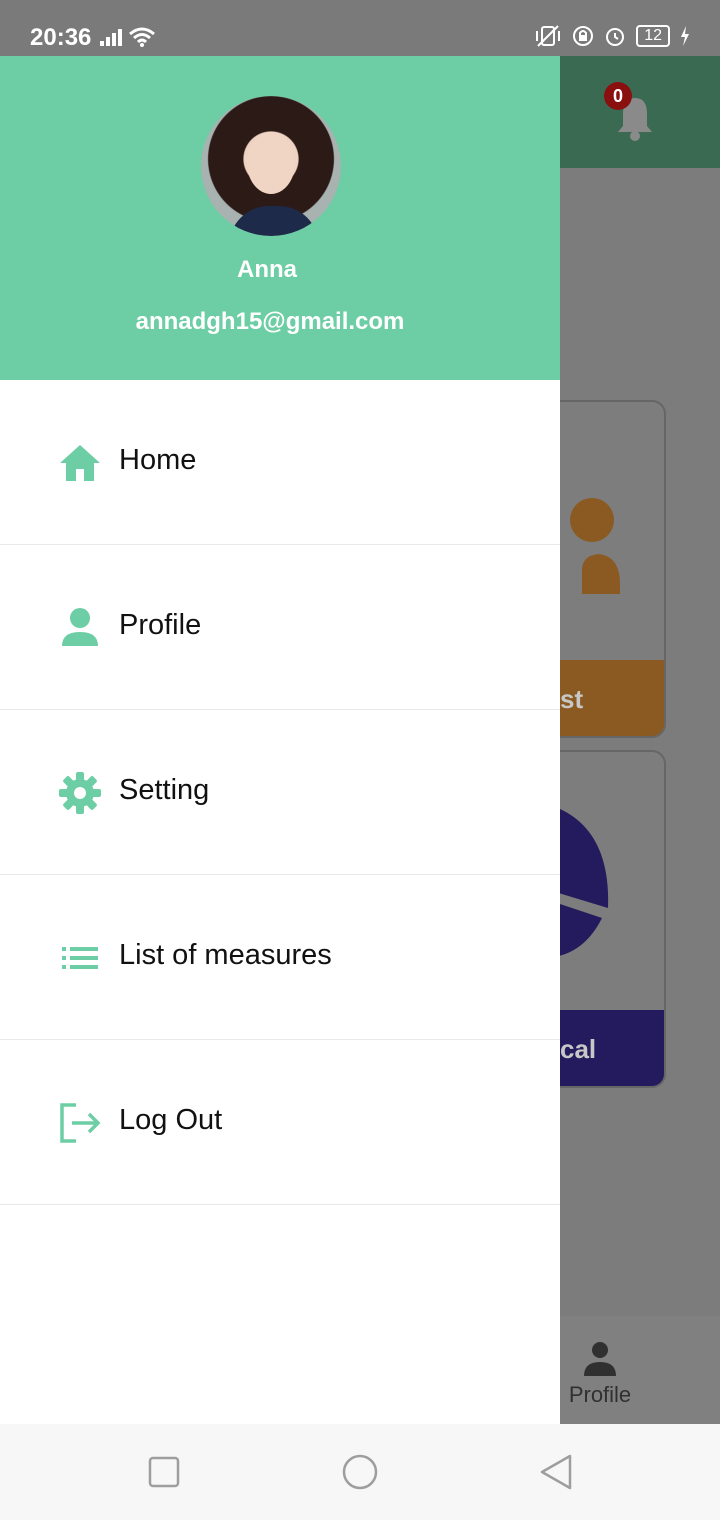  What do you see at coordinates (80, 958) in the screenshot?
I see `list-icon` at bounding box center [80, 958].